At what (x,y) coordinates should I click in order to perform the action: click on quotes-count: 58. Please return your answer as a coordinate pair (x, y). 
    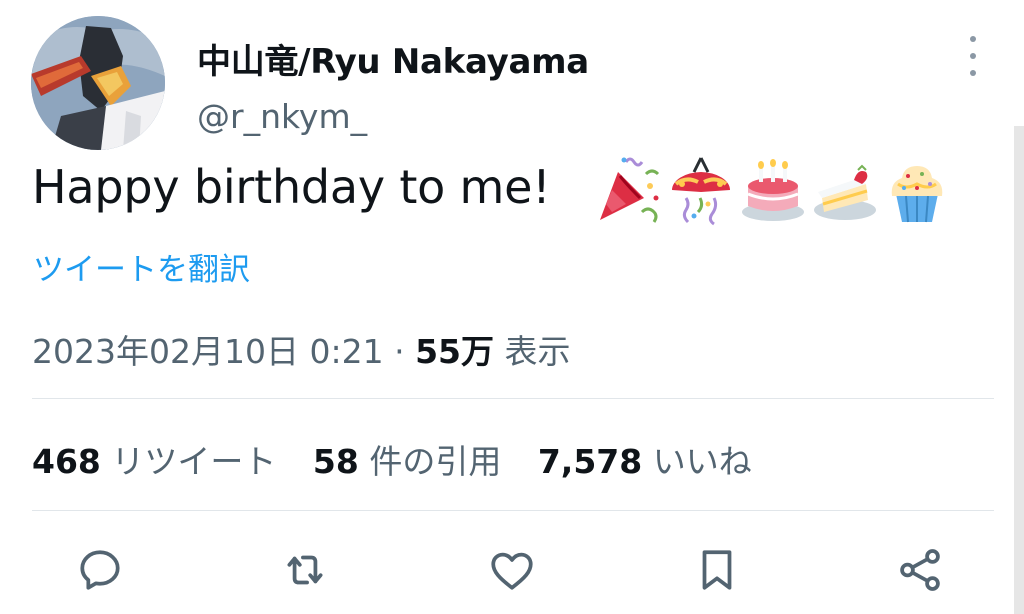
    Looking at the image, I should click on (335, 461).